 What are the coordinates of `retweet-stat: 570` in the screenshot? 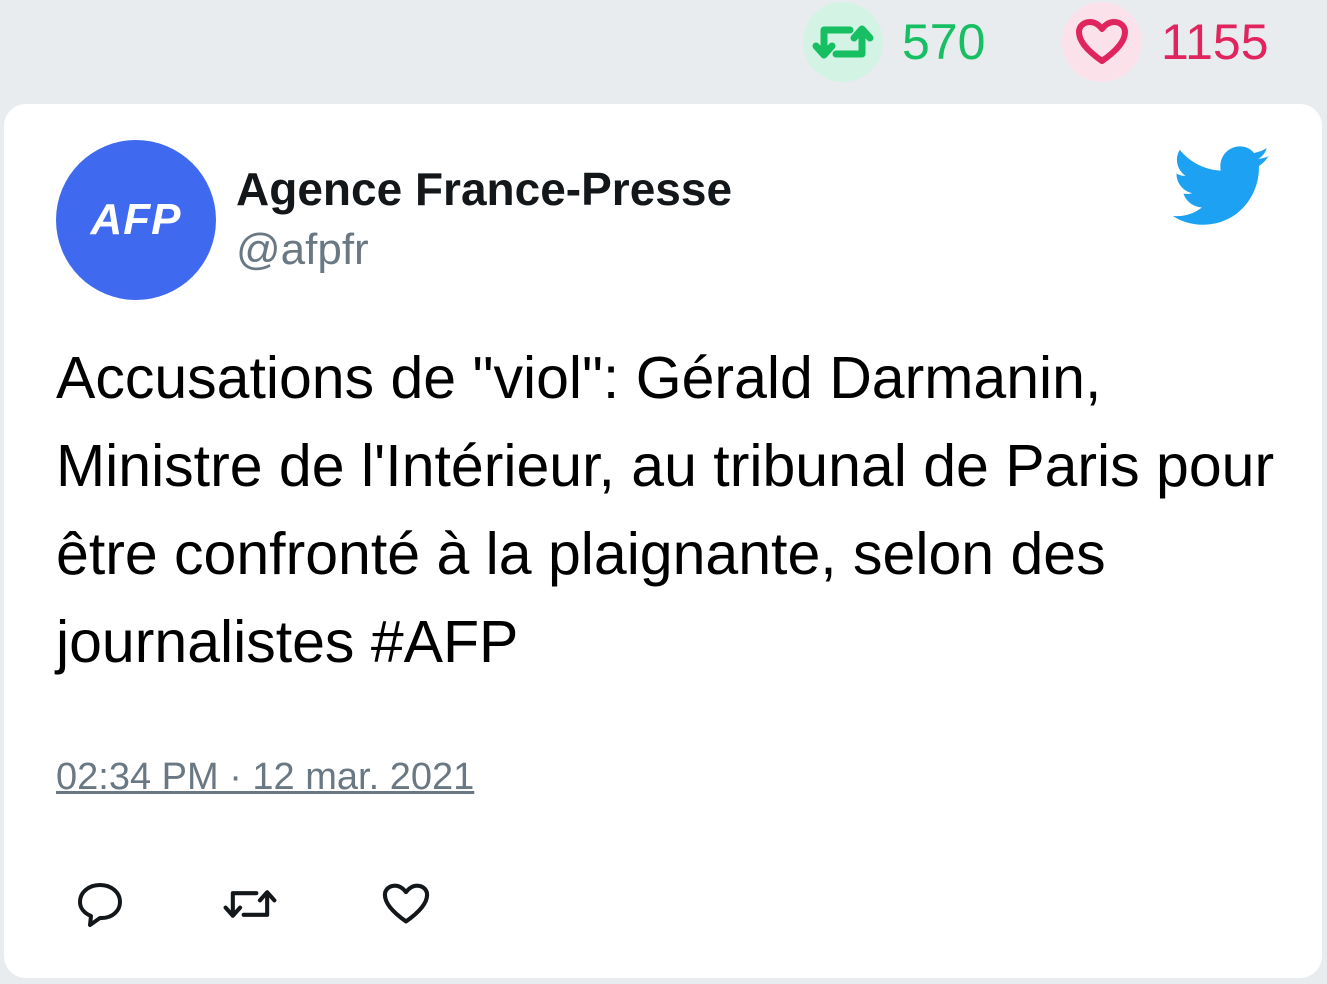 It's located at (894, 42).